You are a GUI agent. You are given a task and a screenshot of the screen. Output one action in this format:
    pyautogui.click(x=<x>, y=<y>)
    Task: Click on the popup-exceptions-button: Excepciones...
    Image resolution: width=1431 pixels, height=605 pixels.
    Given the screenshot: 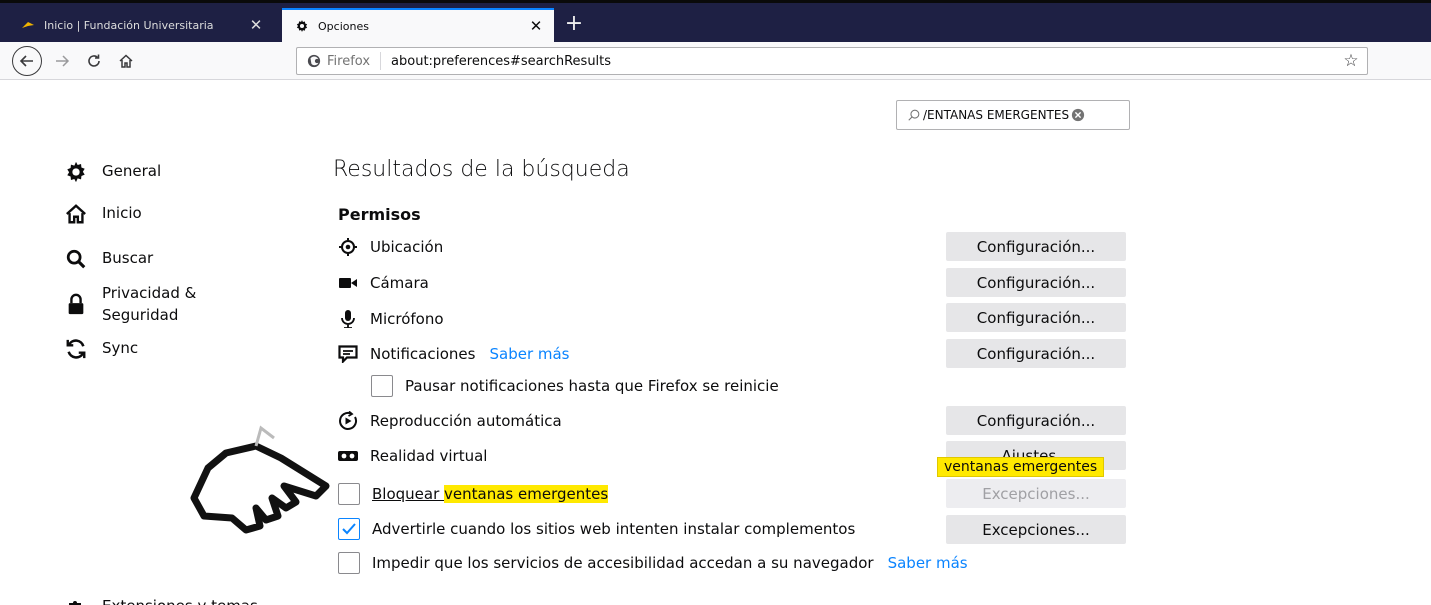 What is the action you would take?
    pyautogui.click(x=1036, y=493)
    